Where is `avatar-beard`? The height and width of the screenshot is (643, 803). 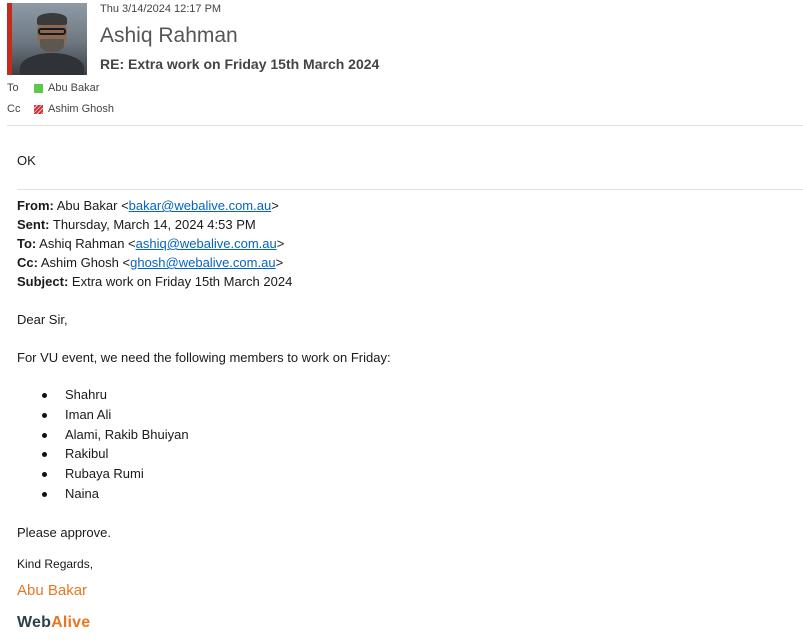 avatar-beard is located at coordinates (52, 45).